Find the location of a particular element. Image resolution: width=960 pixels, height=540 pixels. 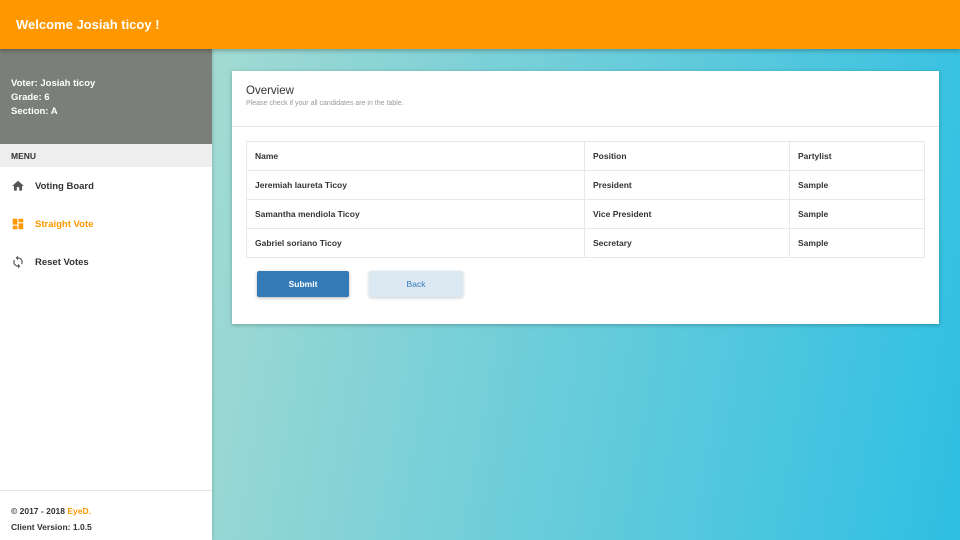

table-header-row: Name Position Partylist is located at coordinates (585, 156).